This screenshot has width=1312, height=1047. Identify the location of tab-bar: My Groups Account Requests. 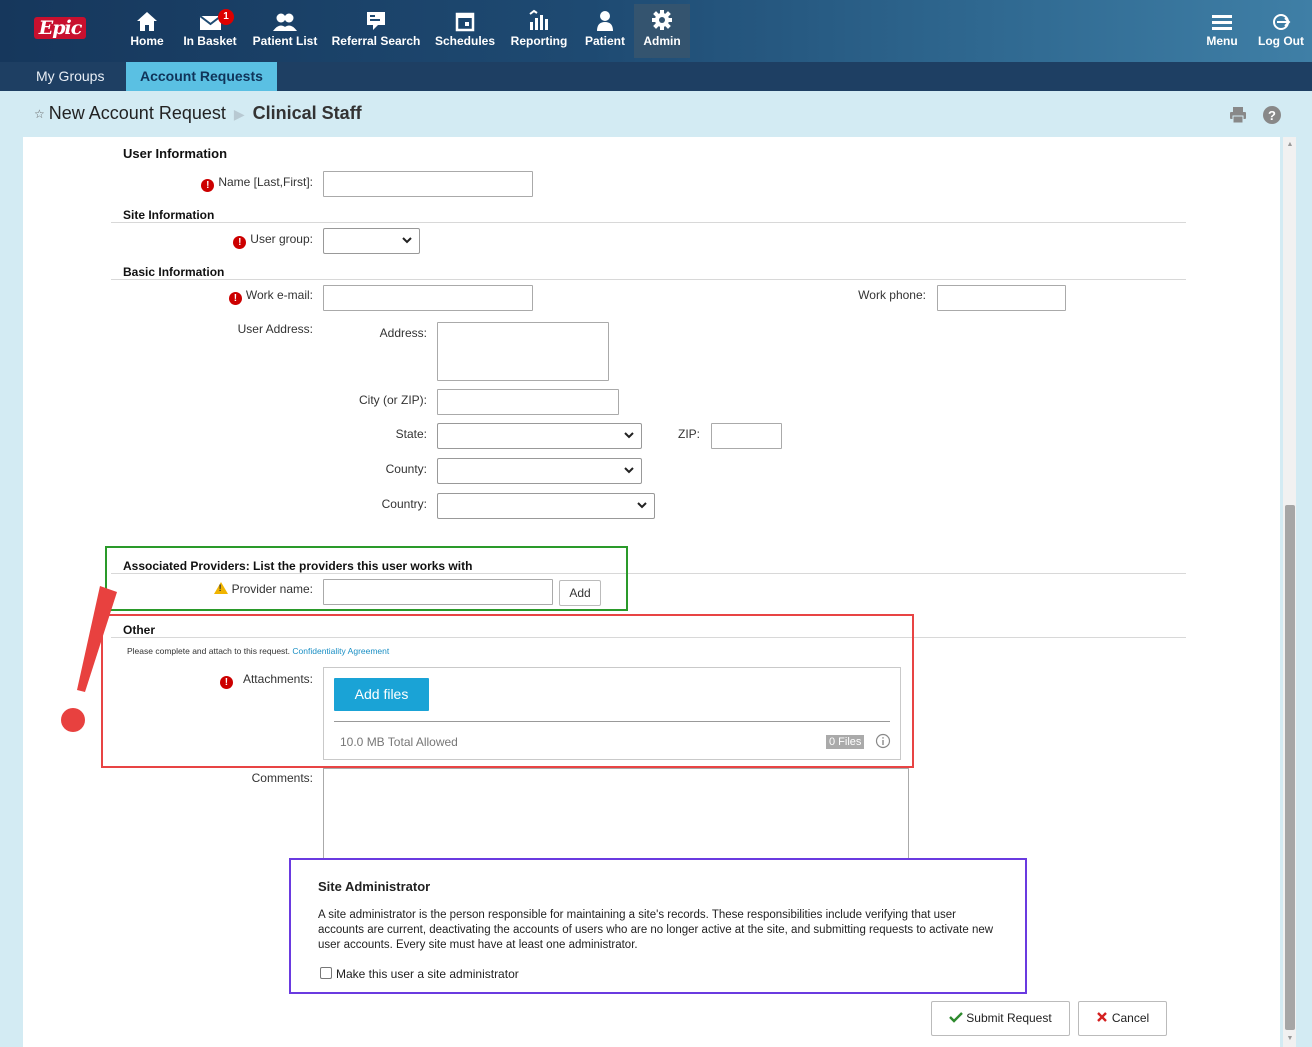
(656, 76).